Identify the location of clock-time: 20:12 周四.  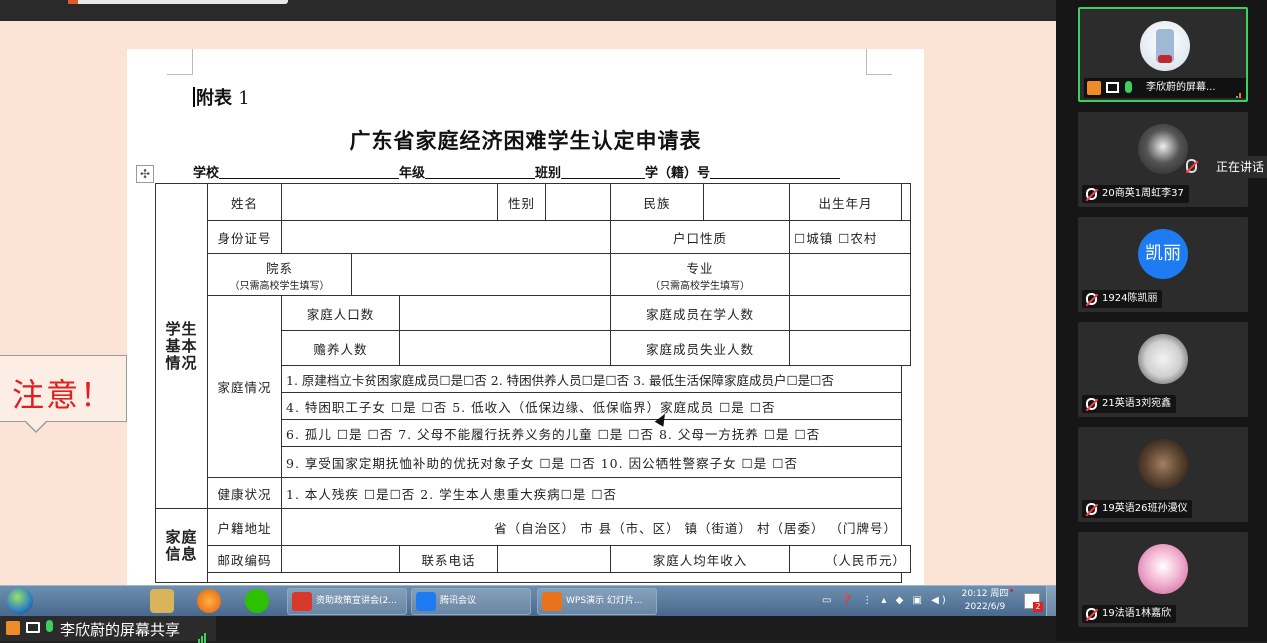
(985, 594).